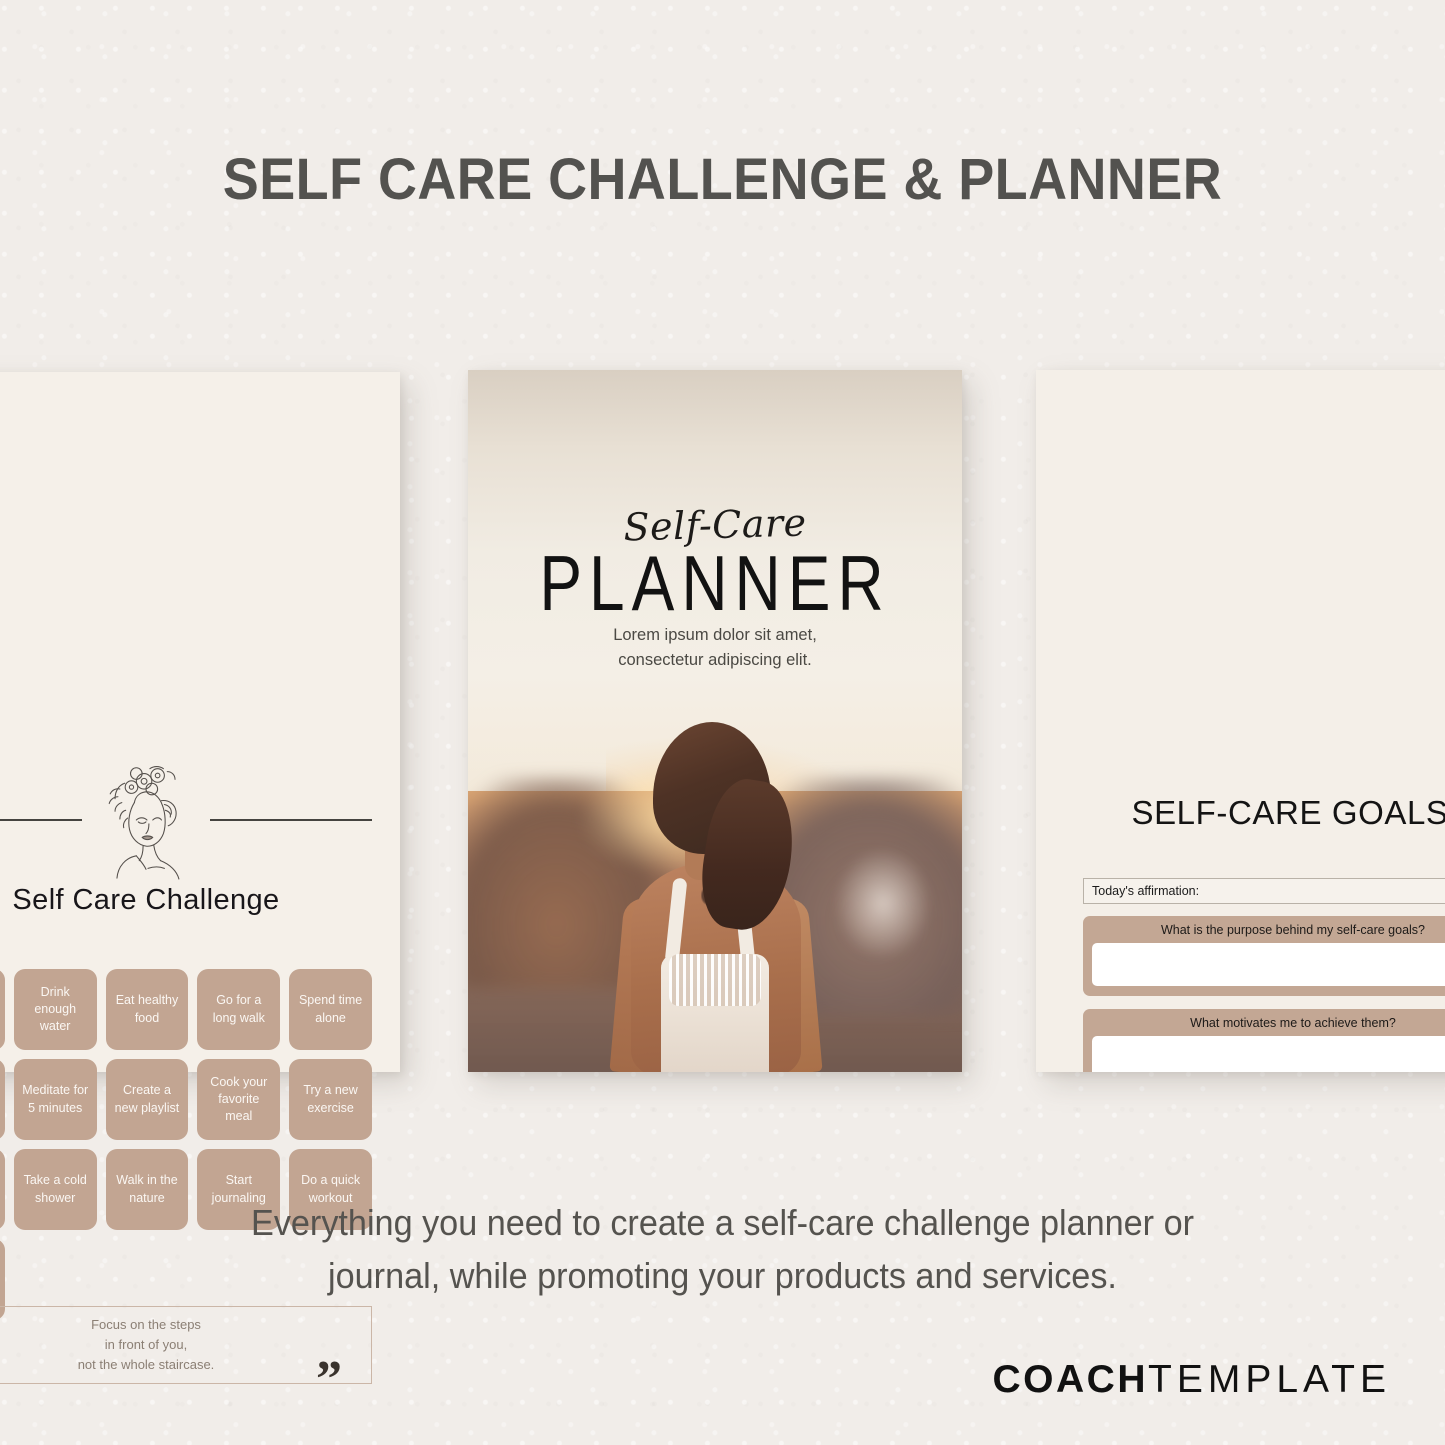  I want to click on woman-photo-figure, so click(715, 897).